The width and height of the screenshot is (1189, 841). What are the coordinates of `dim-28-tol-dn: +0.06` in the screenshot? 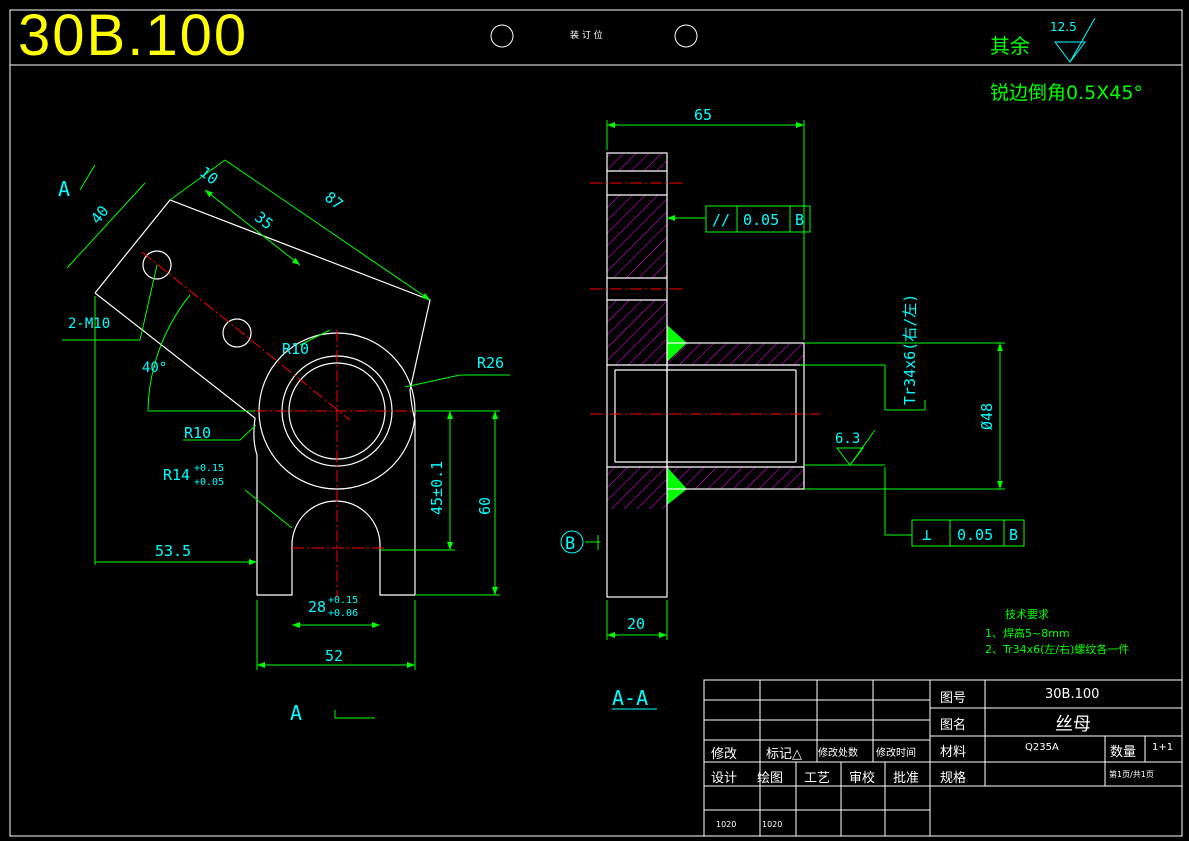 It's located at (343, 613).